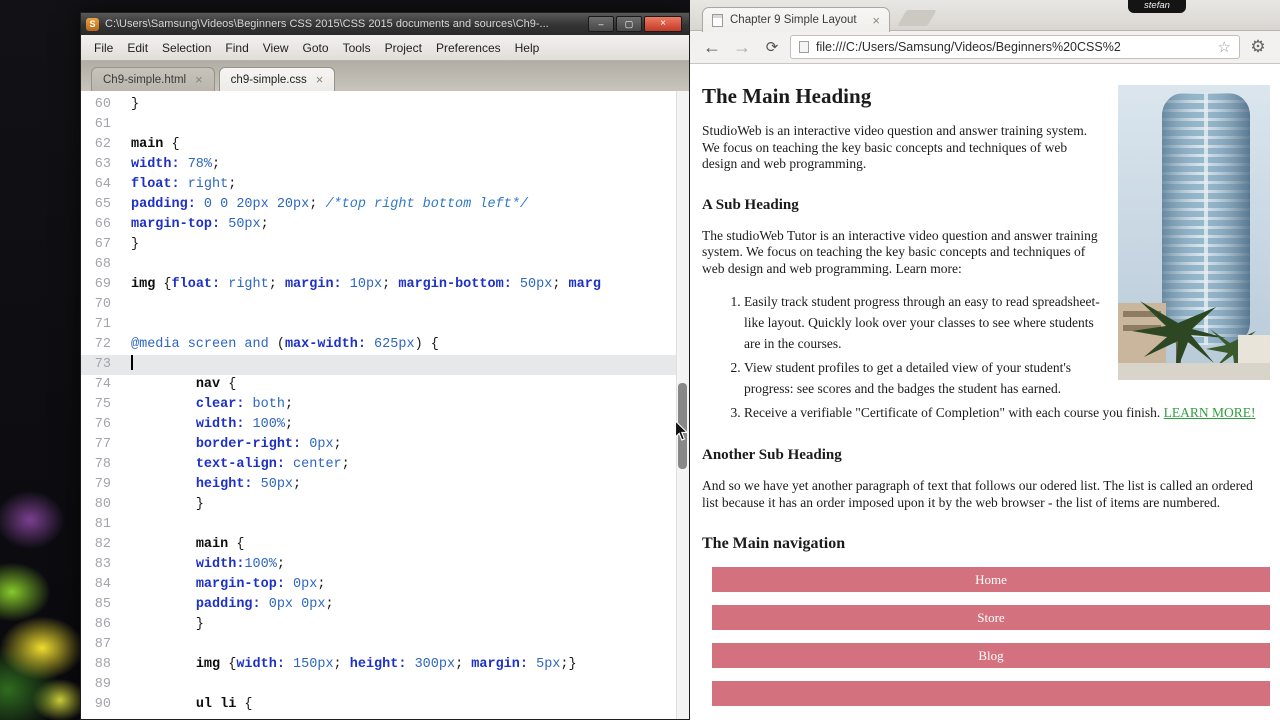 Image resolution: width=1280 pixels, height=720 pixels. What do you see at coordinates (385, 385) in the screenshot?
I see `code-line: 74 nav {` at bounding box center [385, 385].